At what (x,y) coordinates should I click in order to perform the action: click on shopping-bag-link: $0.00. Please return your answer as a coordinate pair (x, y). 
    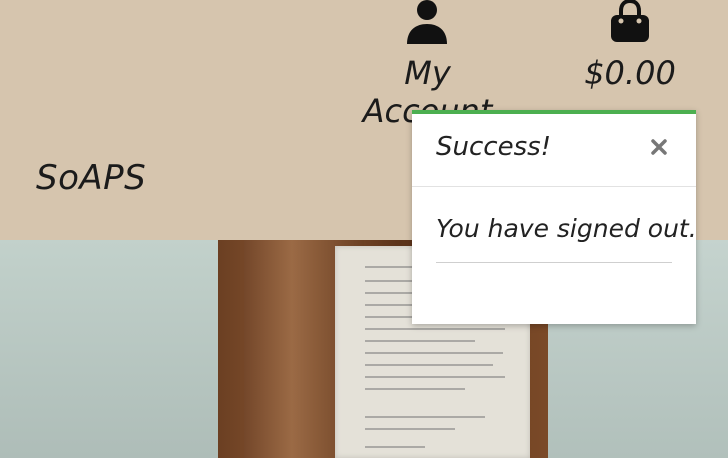
    Looking at the image, I should click on (630, 52).